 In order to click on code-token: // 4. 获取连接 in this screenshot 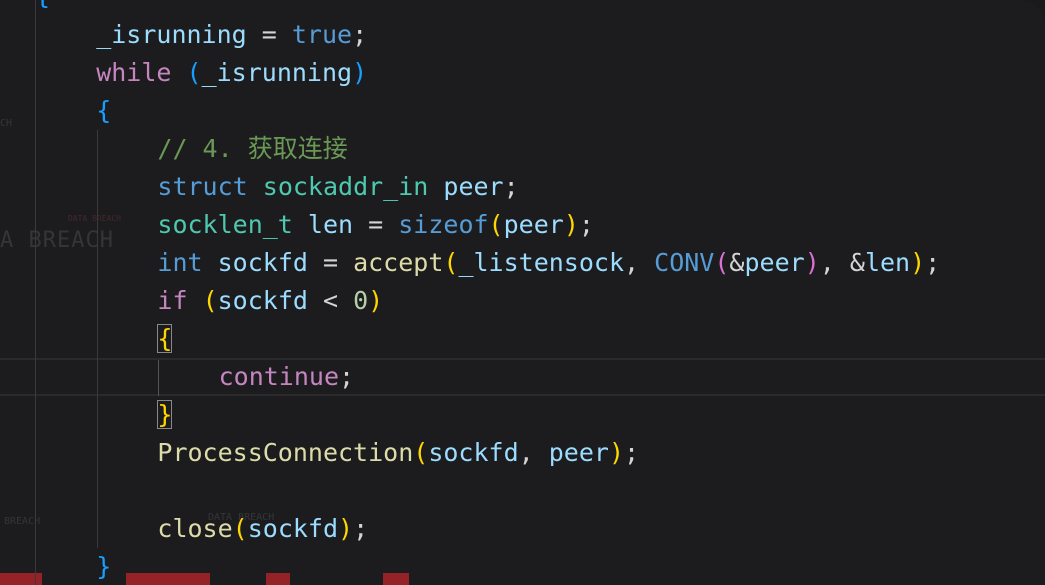, I will do `click(252, 148)`.